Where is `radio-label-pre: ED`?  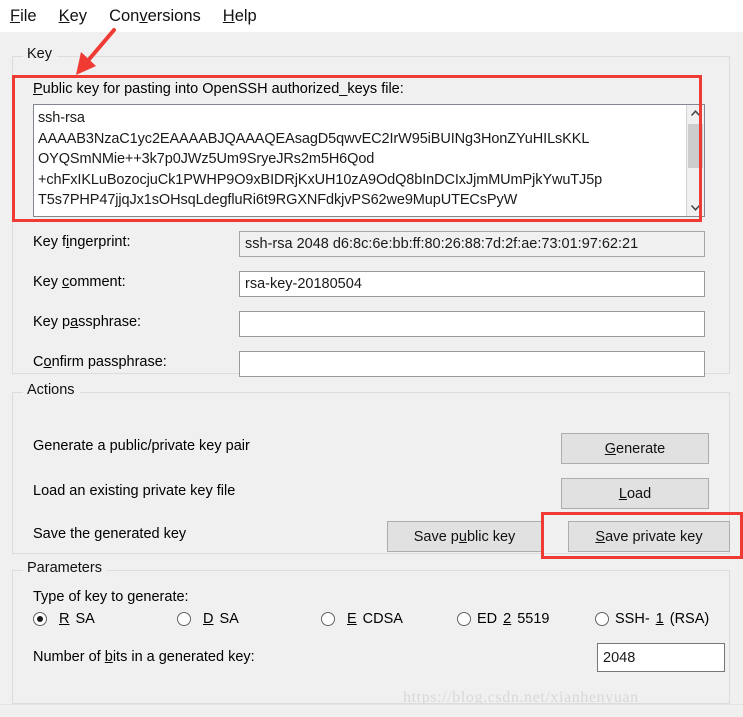 radio-label-pre: ED is located at coordinates (487, 619).